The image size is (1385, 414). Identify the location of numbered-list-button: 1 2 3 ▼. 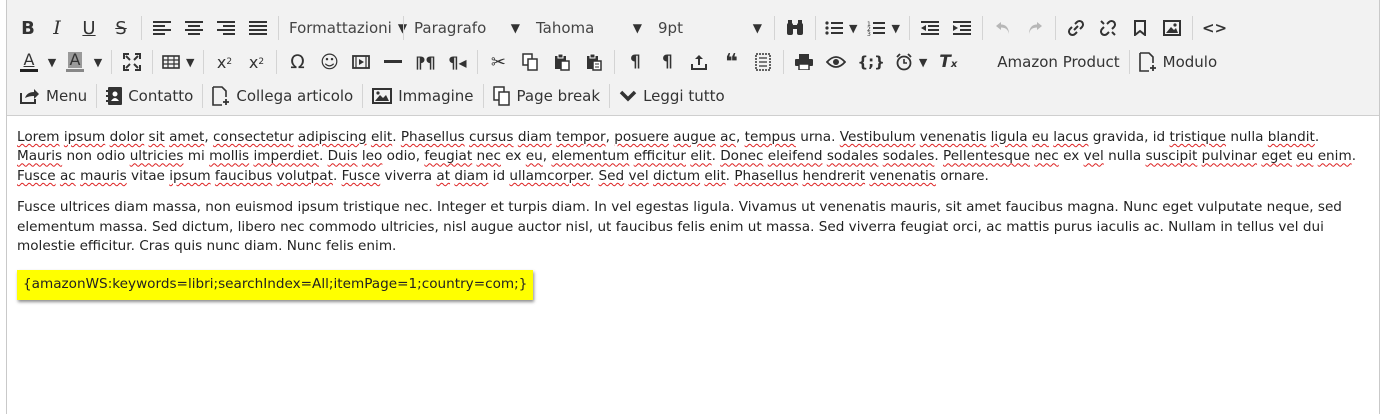
(883, 28).